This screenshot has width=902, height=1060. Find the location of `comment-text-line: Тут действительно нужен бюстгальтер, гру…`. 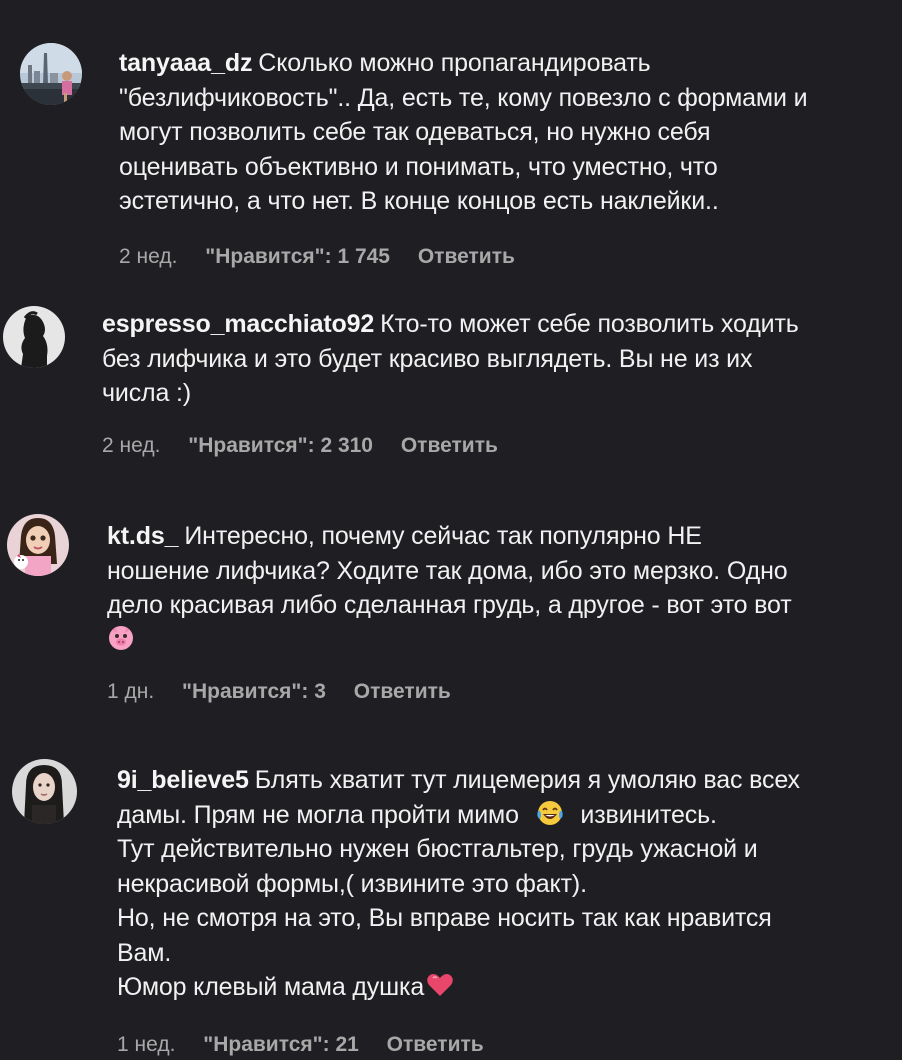

comment-text-line: Тут действительно нужен бюстгальтер, гру… is located at coordinates (437, 849).